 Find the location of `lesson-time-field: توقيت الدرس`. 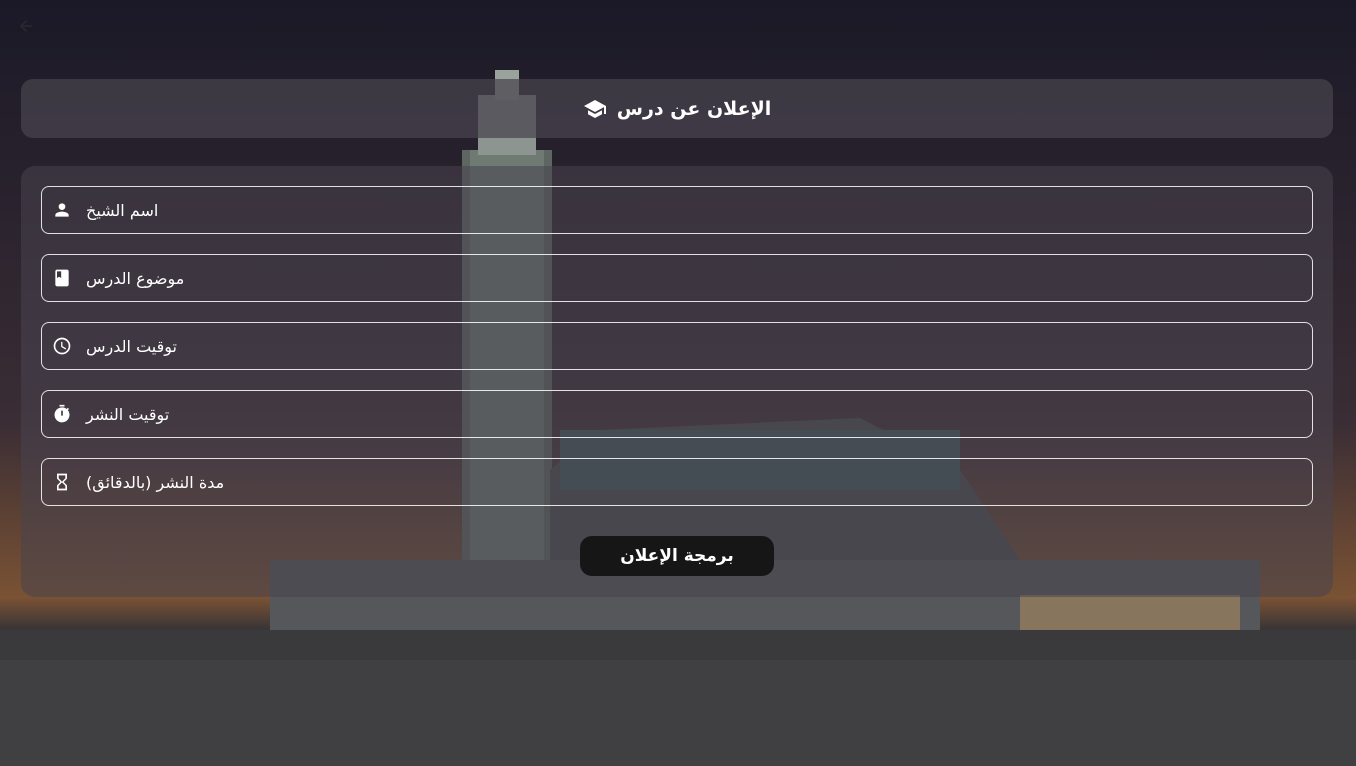

lesson-time-field: توقيت الدرس is located at coordinates (677, 346).